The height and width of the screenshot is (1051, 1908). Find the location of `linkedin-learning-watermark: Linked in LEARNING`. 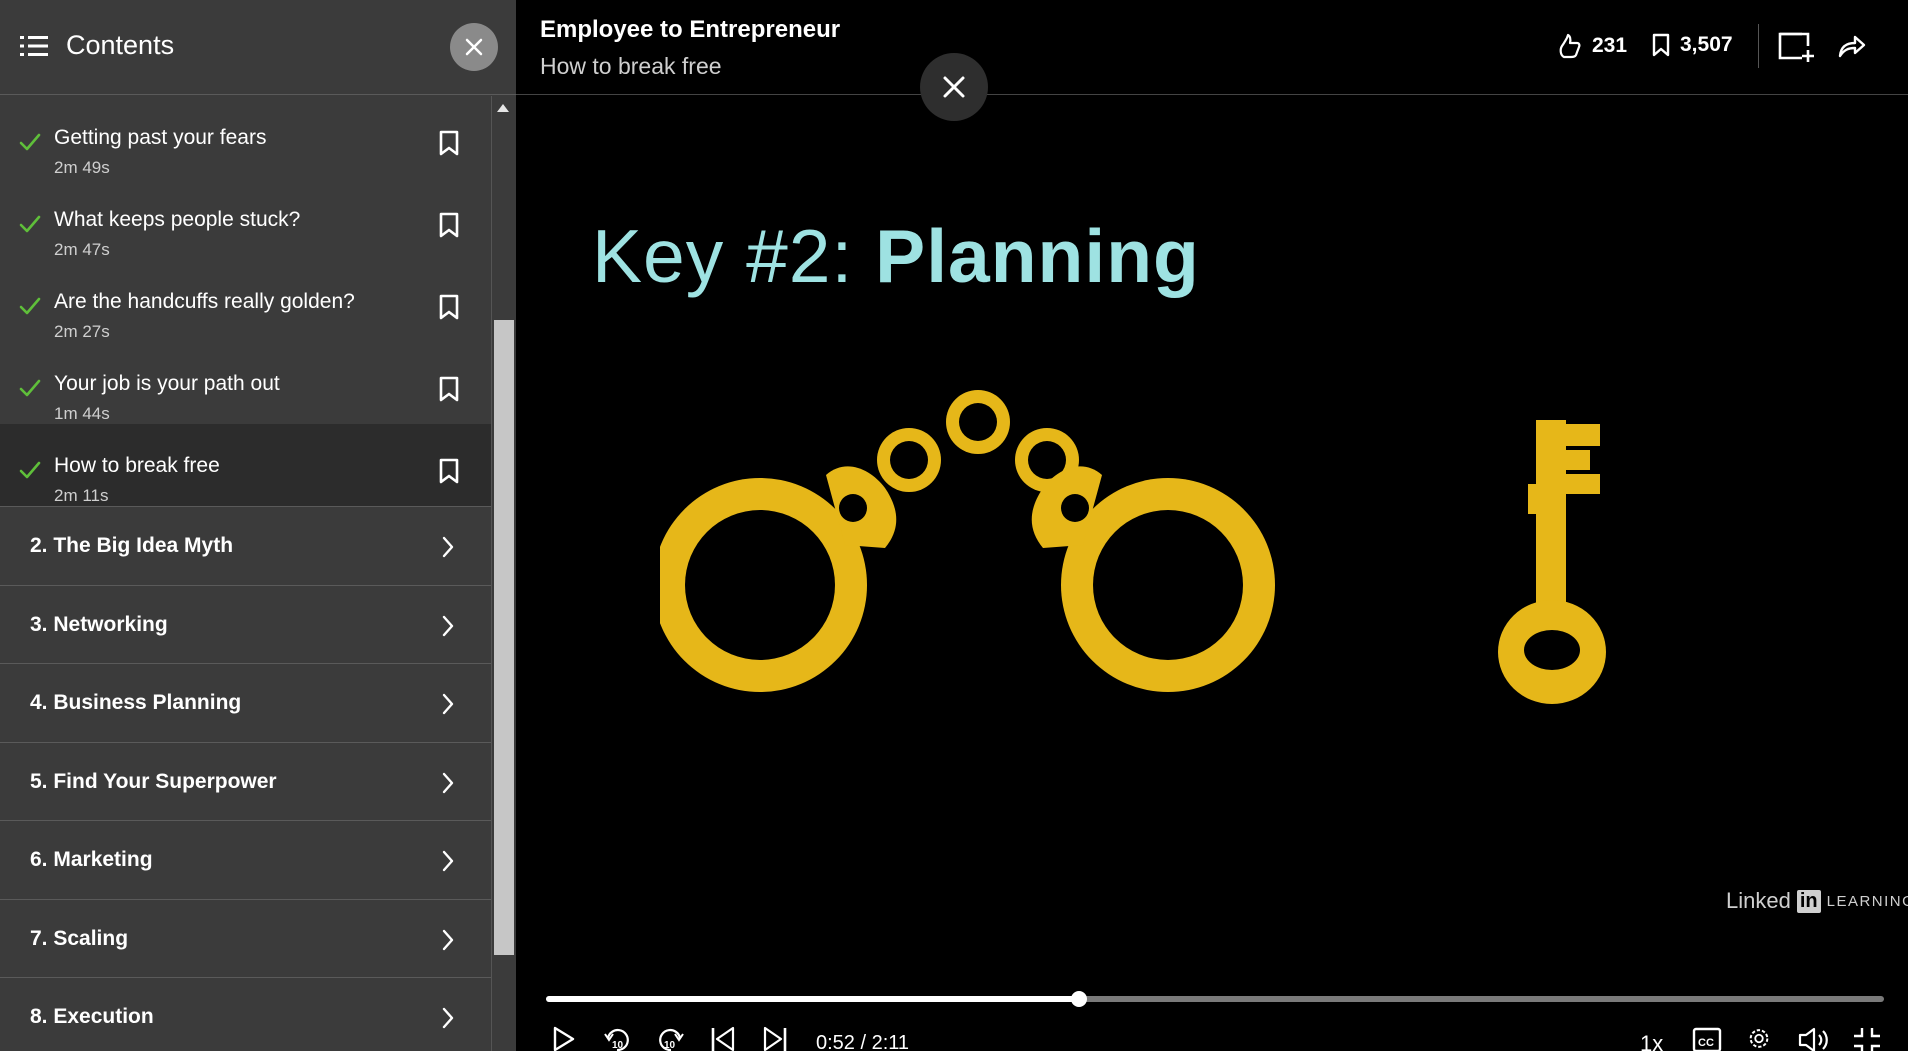

linkedin-learning-watermark: Linked in LEARNING is located at coordinates (1817, 901).